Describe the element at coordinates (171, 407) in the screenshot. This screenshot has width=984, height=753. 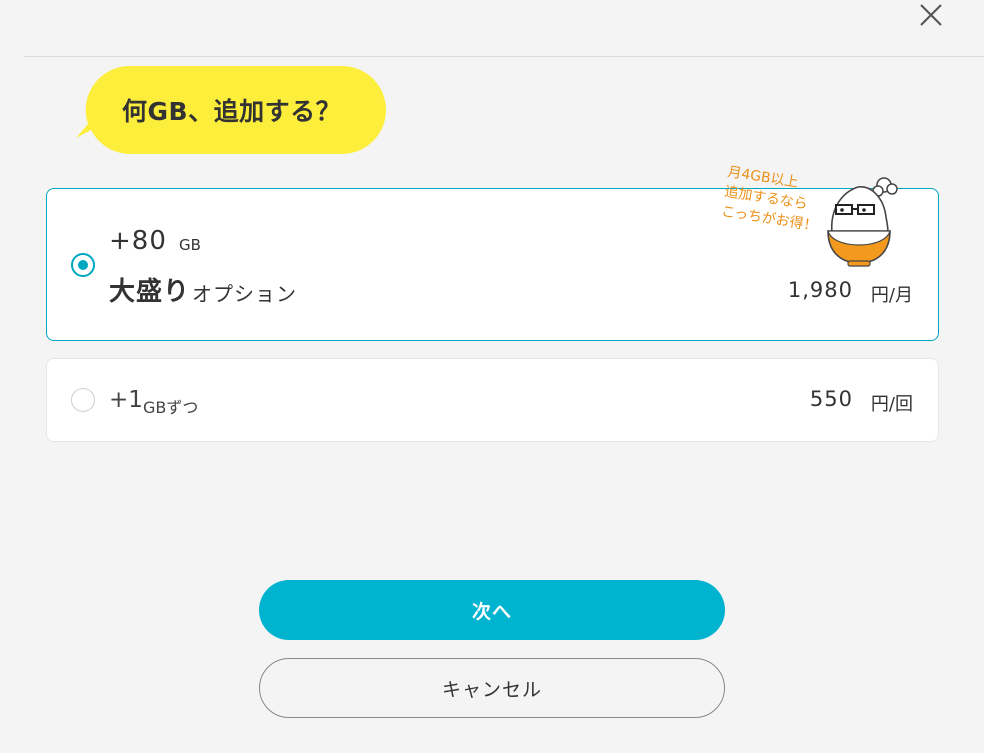
I see `option-unit: GBずつ` at that location.